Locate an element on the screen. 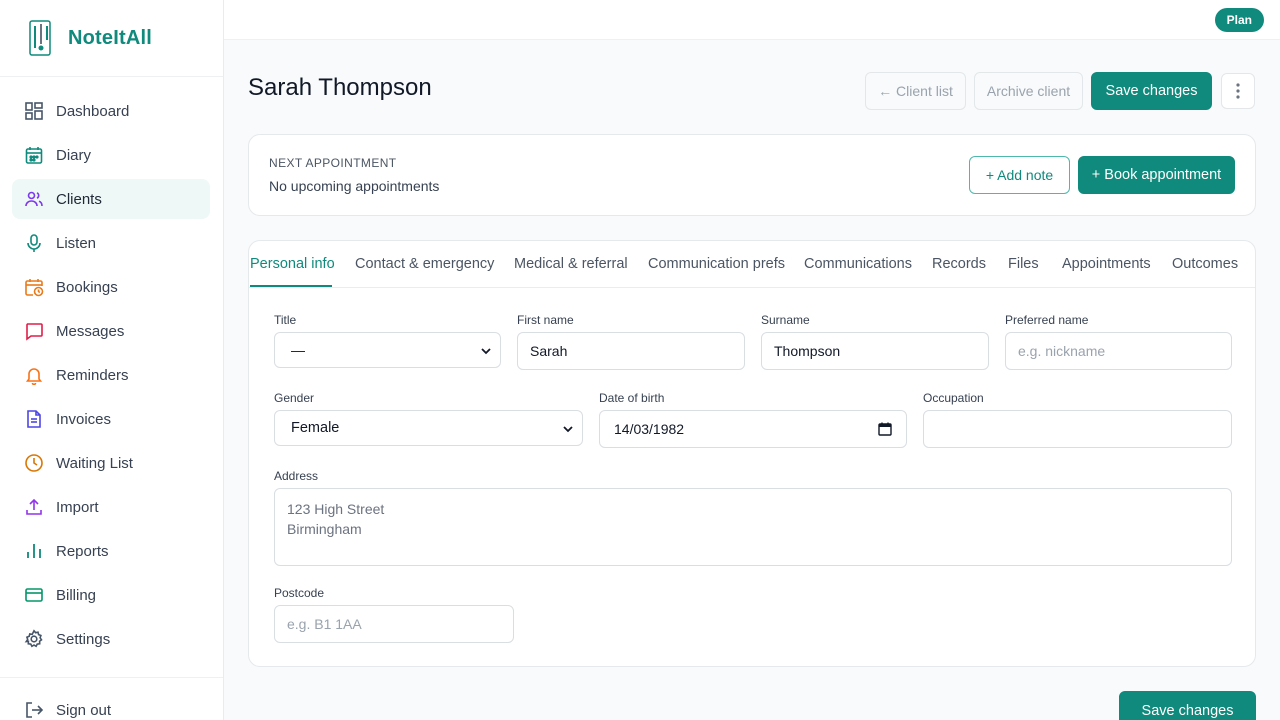 Image resolution: width=1280 pixels, height=720 pixels. title-select-value: — is located at coordinates (298, 350).